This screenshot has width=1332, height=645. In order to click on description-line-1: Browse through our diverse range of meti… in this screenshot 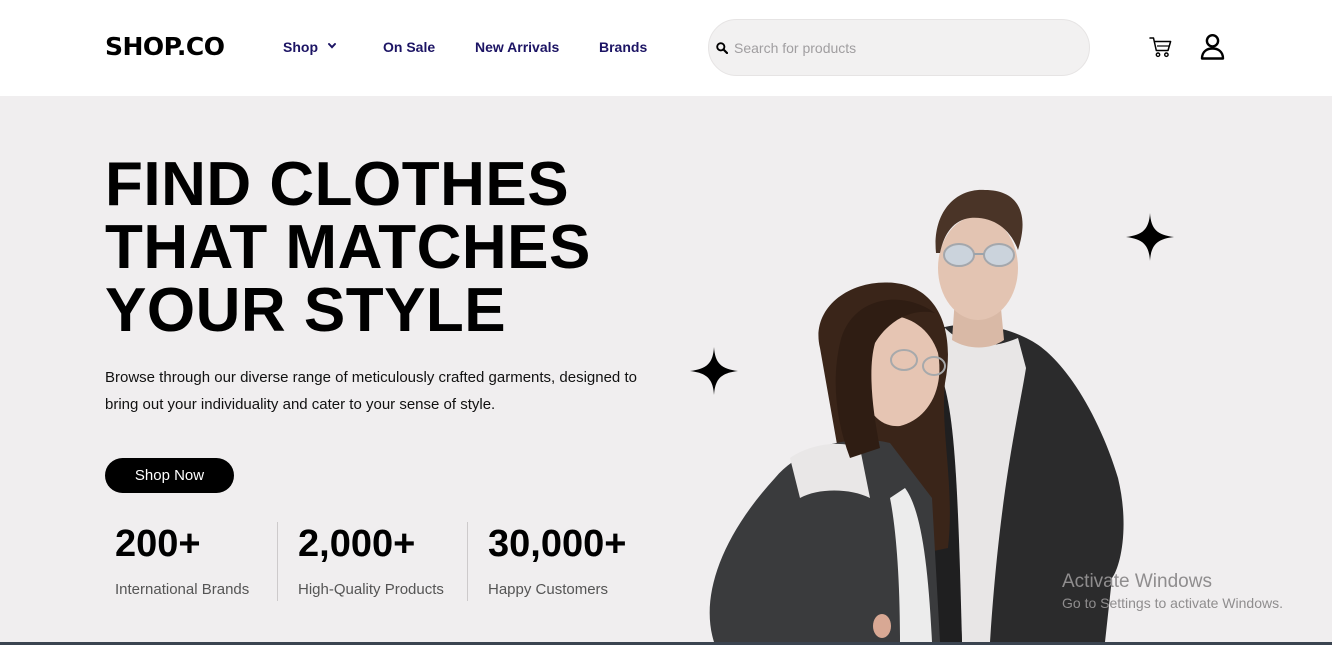, I will do `click(371, 377)`.